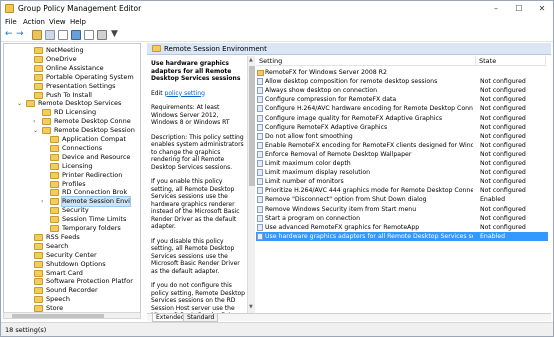 The height and width of the screenshot is (337, 554). What do you see at coordinates (252, 126) in the screenshot?
I see `description-scroll-thumb` at bounding box center [252, 126].